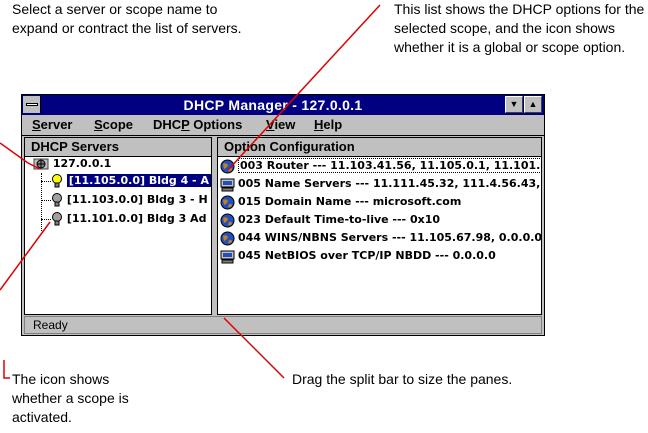  What do you see at coordinates (379, 147) in the screenshot?
I see `option-configuration-header: Option Configuration` at bounding box center [379, 147].